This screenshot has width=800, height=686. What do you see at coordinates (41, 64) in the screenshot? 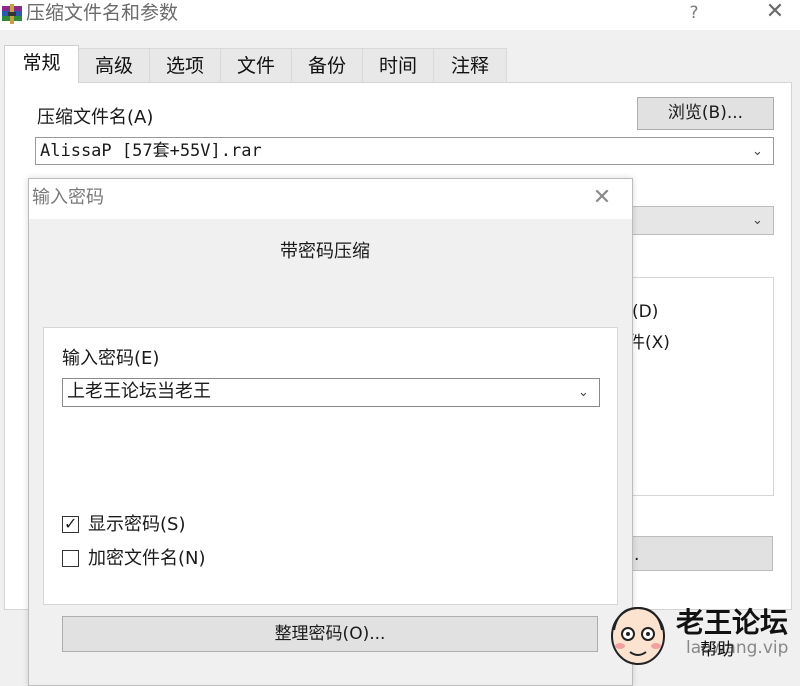
I see `tab-general: 常规` at bounding box center [41, 64].